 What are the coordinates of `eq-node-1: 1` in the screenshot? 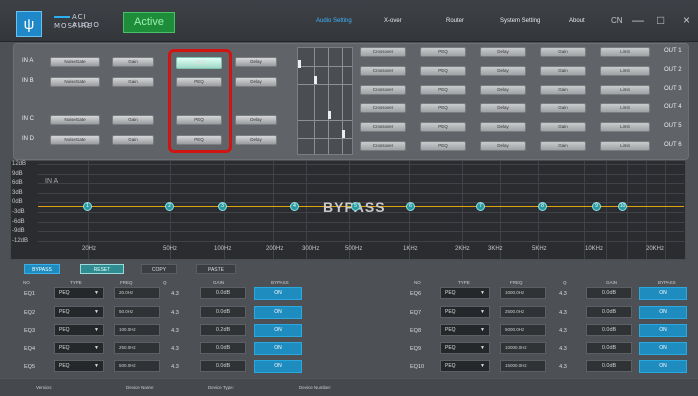 It's located at (87, 206).